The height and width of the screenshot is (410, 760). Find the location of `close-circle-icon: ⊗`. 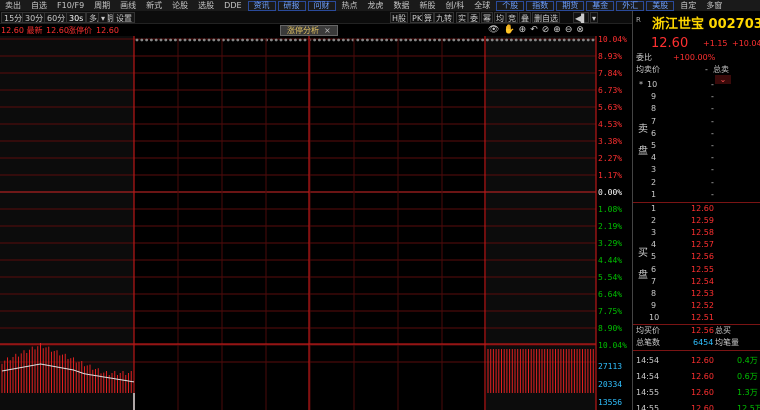

close-circle-icon: ⊗ is located at coordinates (580, 30).